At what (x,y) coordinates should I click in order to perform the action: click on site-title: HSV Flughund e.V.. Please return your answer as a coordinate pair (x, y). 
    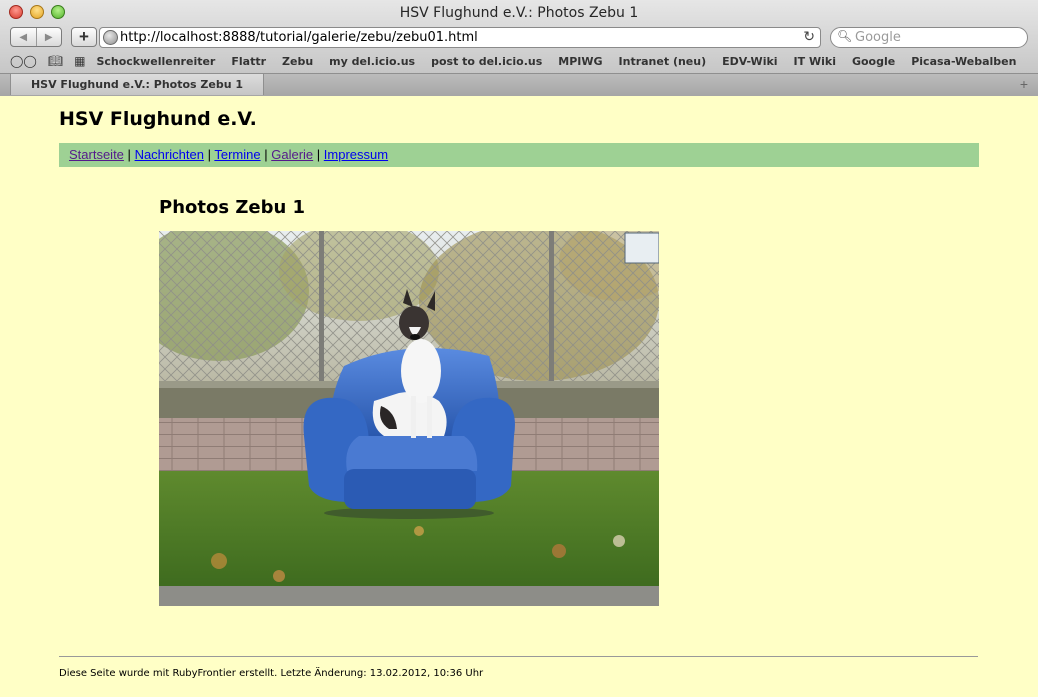
    Looking at the image, I should click on (158, 119).